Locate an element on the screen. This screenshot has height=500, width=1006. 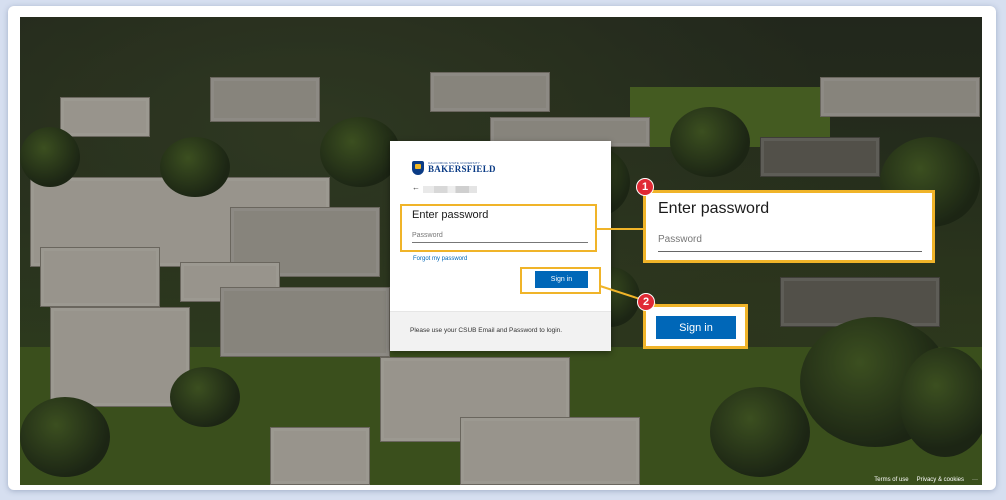
callout-password-title: Enter password is located at coordinates (714, 208).